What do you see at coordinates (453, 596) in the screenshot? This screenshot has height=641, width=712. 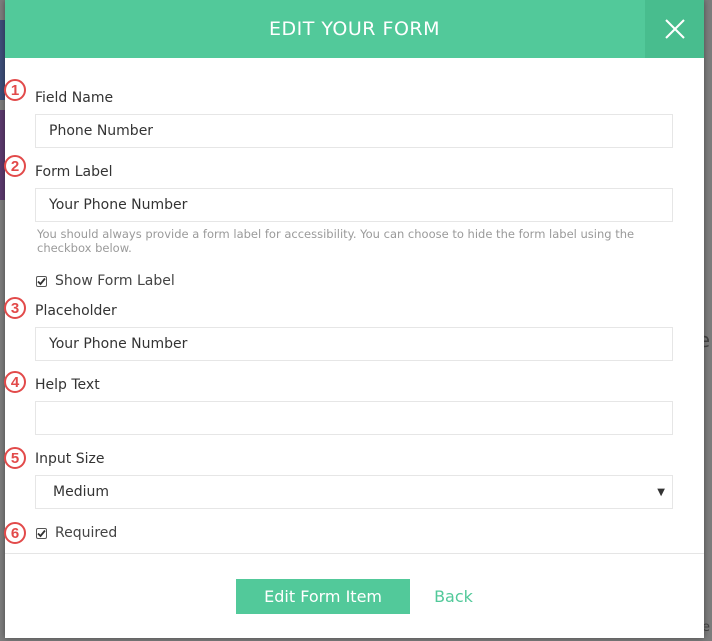 I see `back-link: Back` at bounding box center [453, 596].